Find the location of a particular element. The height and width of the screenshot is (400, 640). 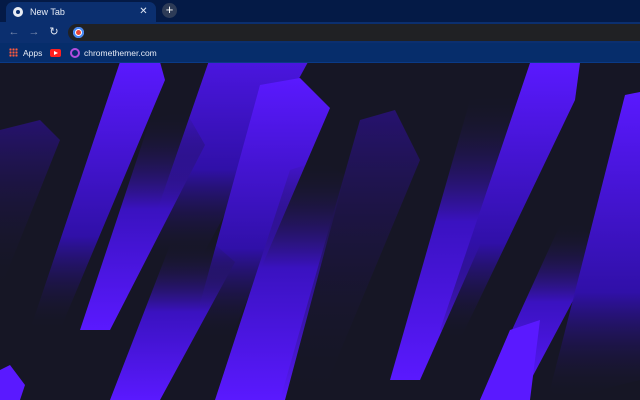

youtube-icon is located at coordinates (55, 52).